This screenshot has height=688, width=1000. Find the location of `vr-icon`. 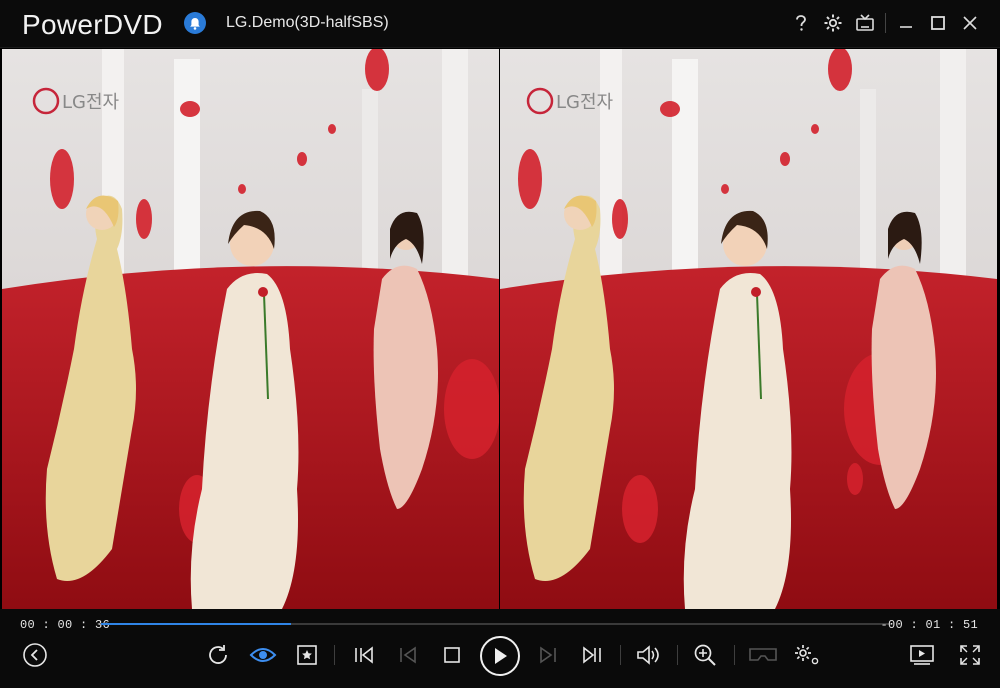

vr-icon is located at coordinates (763, 655).